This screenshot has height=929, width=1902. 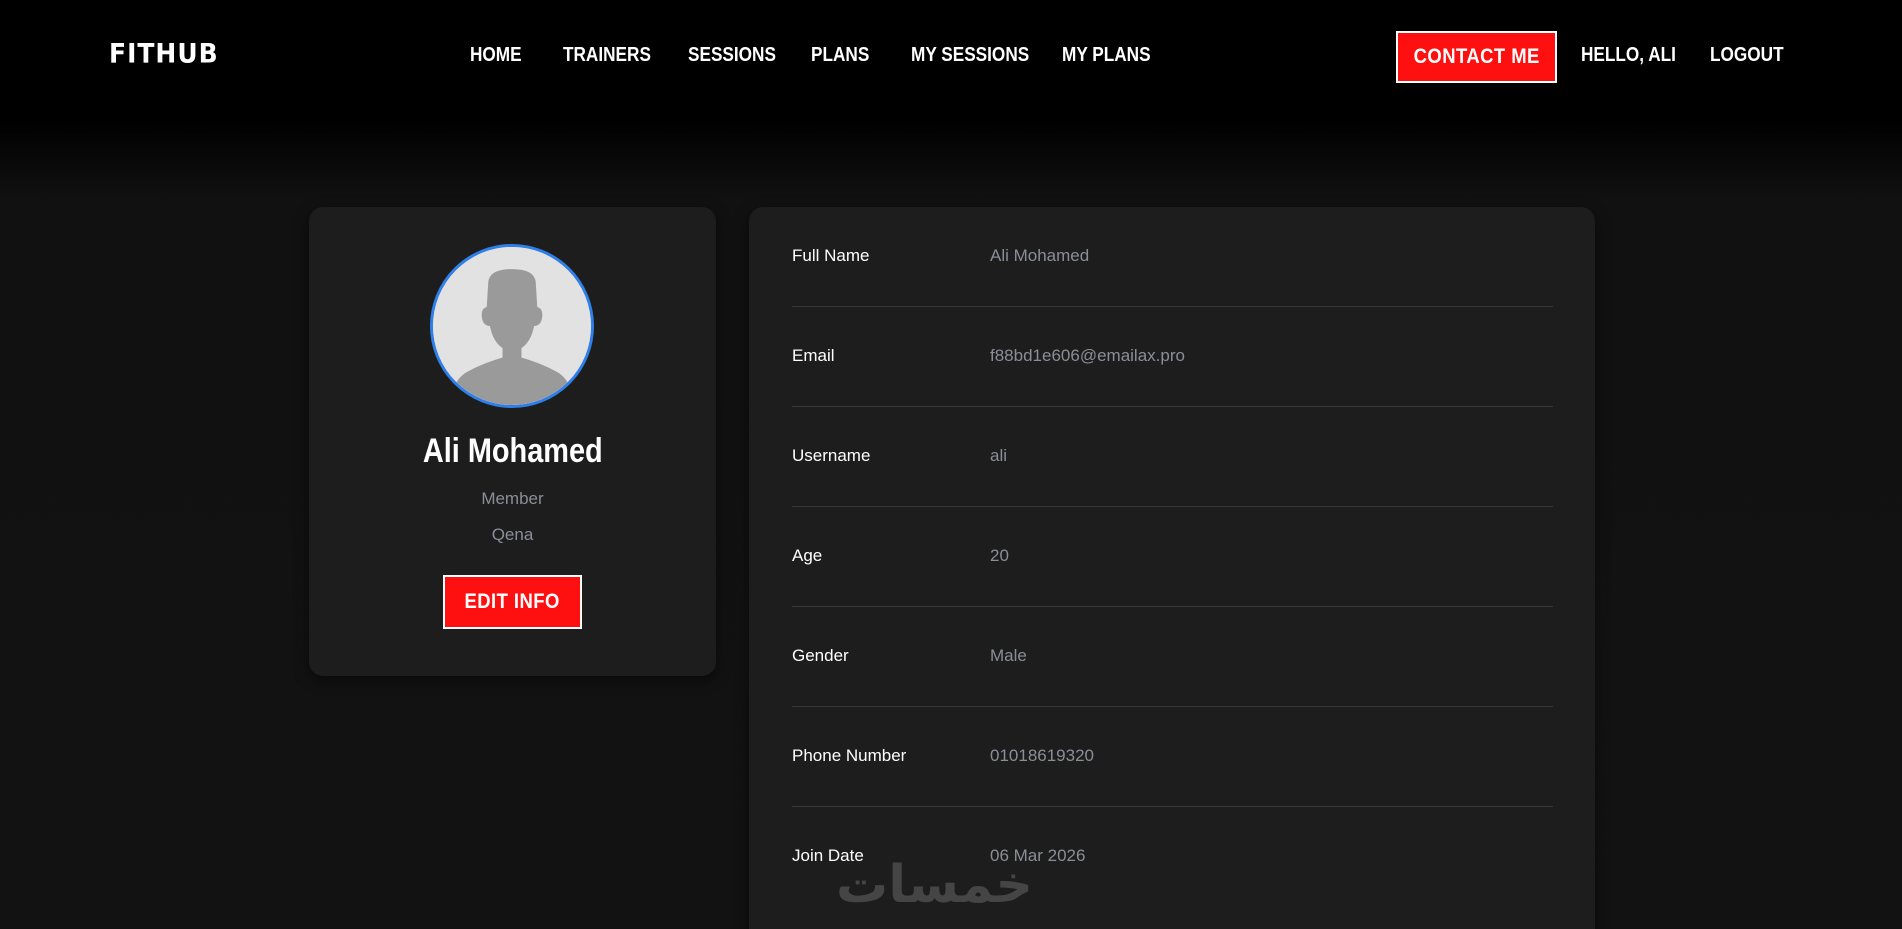 I want to click on site-logo: FITHUB, so click(x=164, y=53).